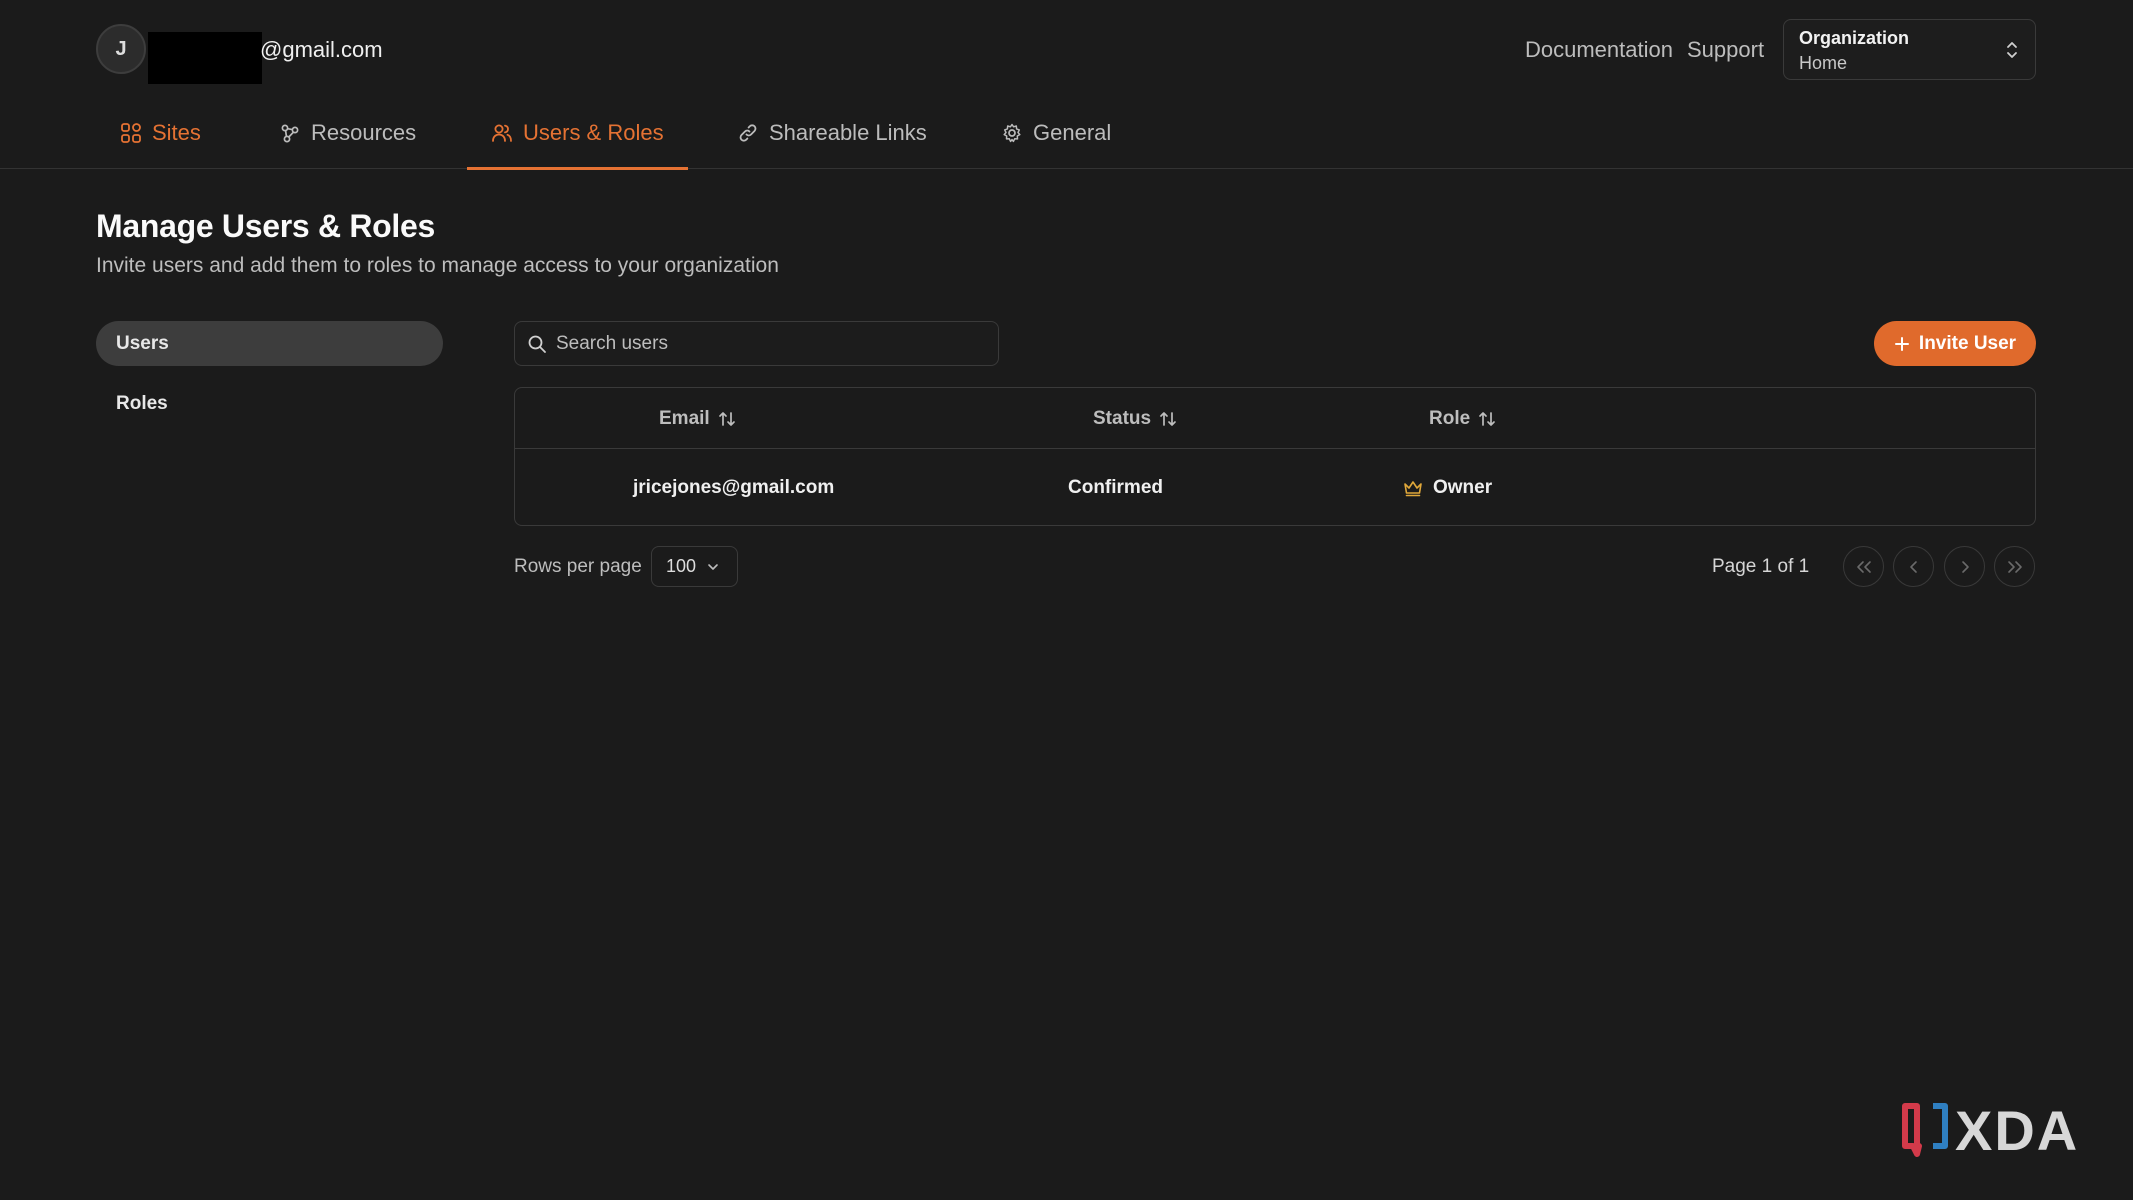 Image resolution: width=2133 pixels, height=1200 pixels. What do you see at coordinates (1926, 1131) in the screenshot?
I see `xda-logo-icon` at bounding box center [1926, 1131].